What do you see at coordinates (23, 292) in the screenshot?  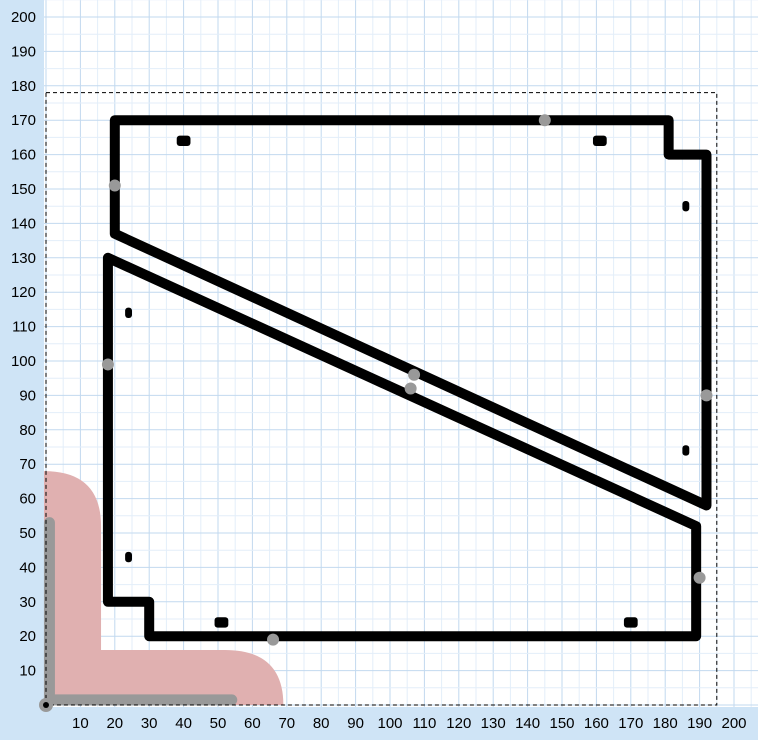 I see `y-tick-label: 120` at bounding box center [23, 292].